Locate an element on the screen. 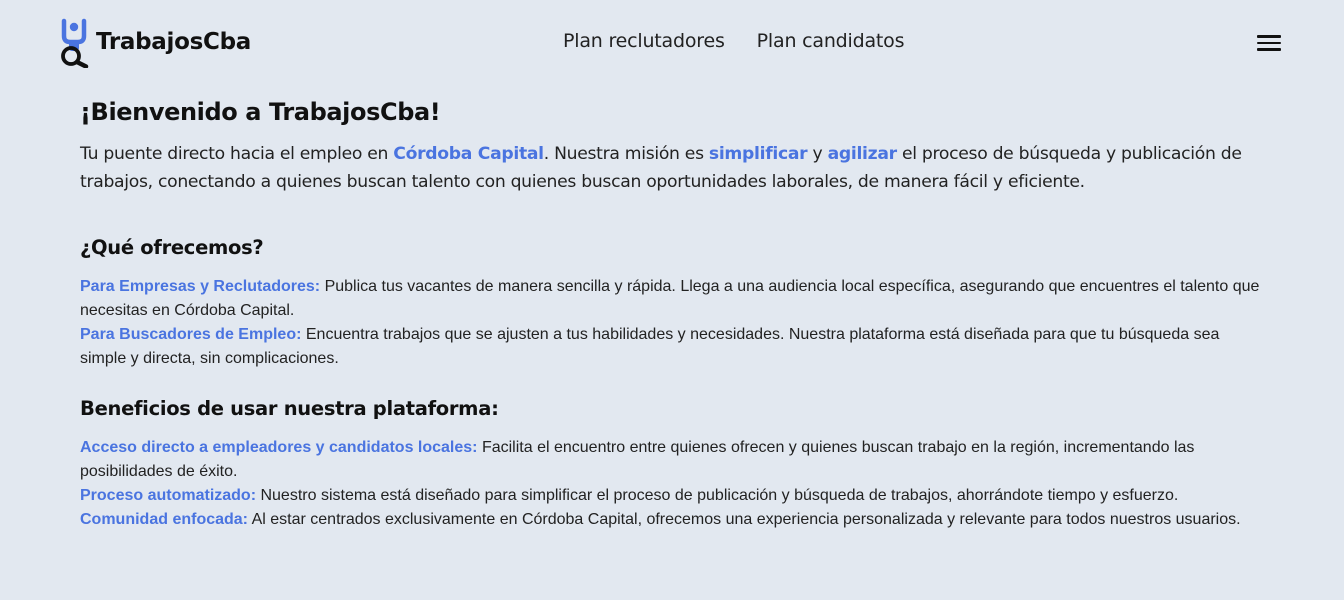 Image resolution: width=1344 pixels, height=600 pixels. nav-plan-candidatos: Plan candidatos is located at coordinates (831, 41).